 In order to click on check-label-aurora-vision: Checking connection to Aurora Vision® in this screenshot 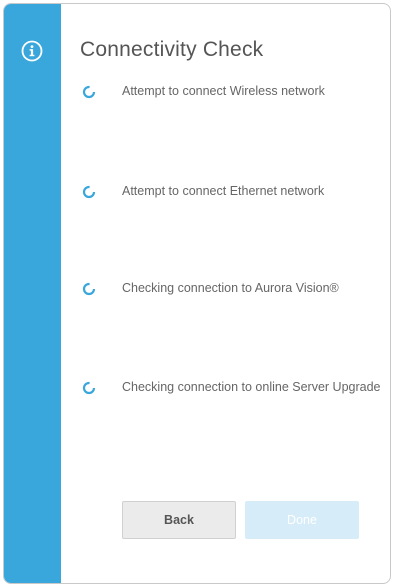, I will do `click(230, 288)`.